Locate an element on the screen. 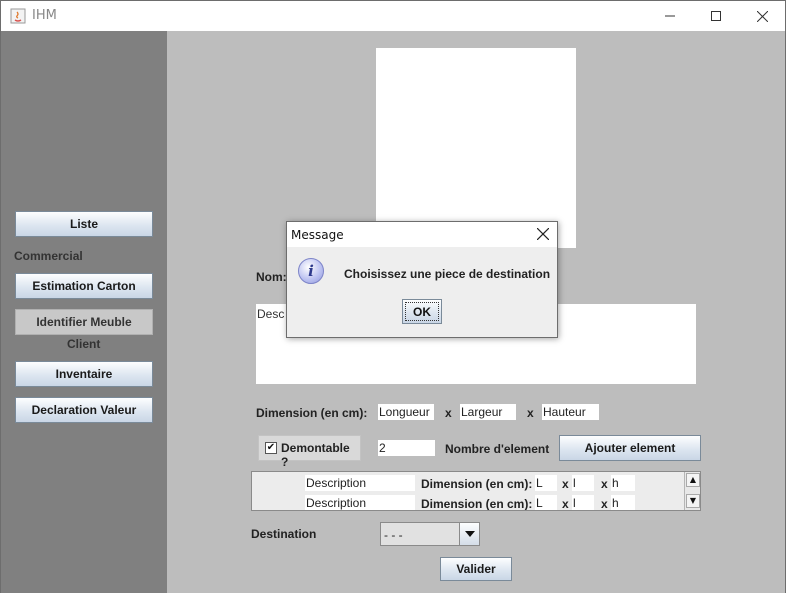  demontable-checkbox: ✔ Demontable ? is located at coordinates (309, 452).